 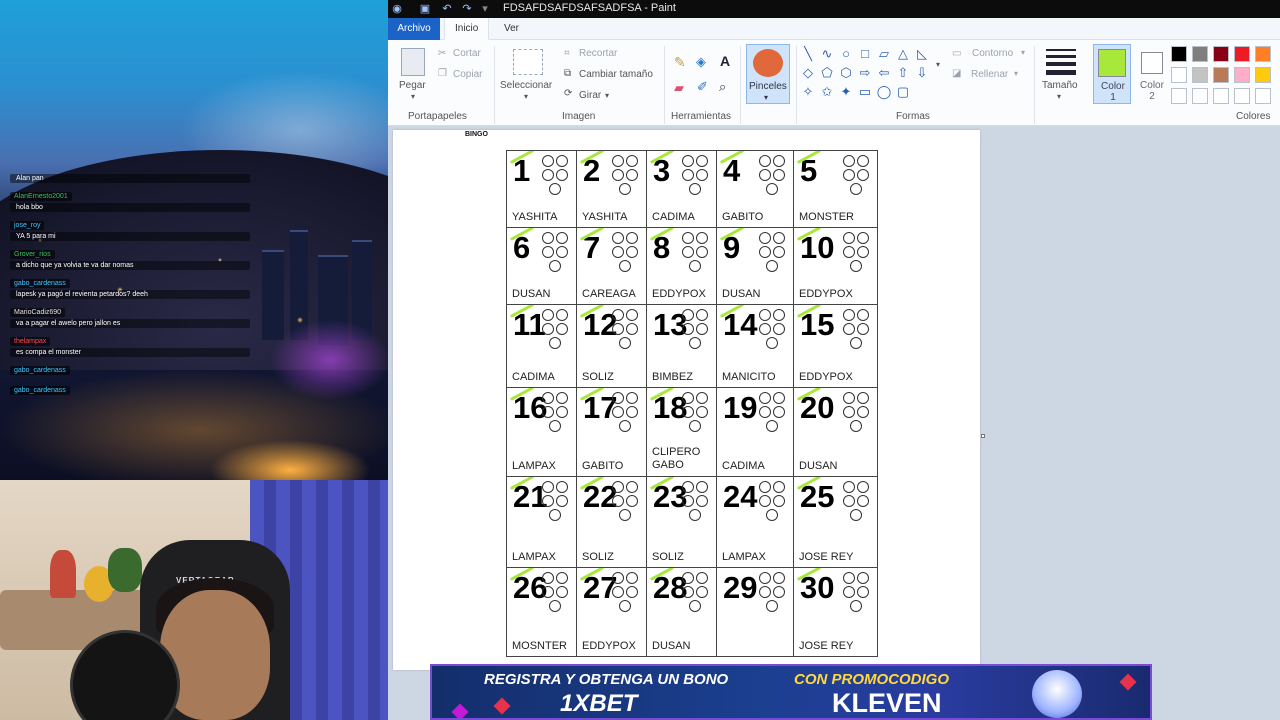 I want to click on bingo-cell: 27 EDDYPOX, so click(x=611, y=612).